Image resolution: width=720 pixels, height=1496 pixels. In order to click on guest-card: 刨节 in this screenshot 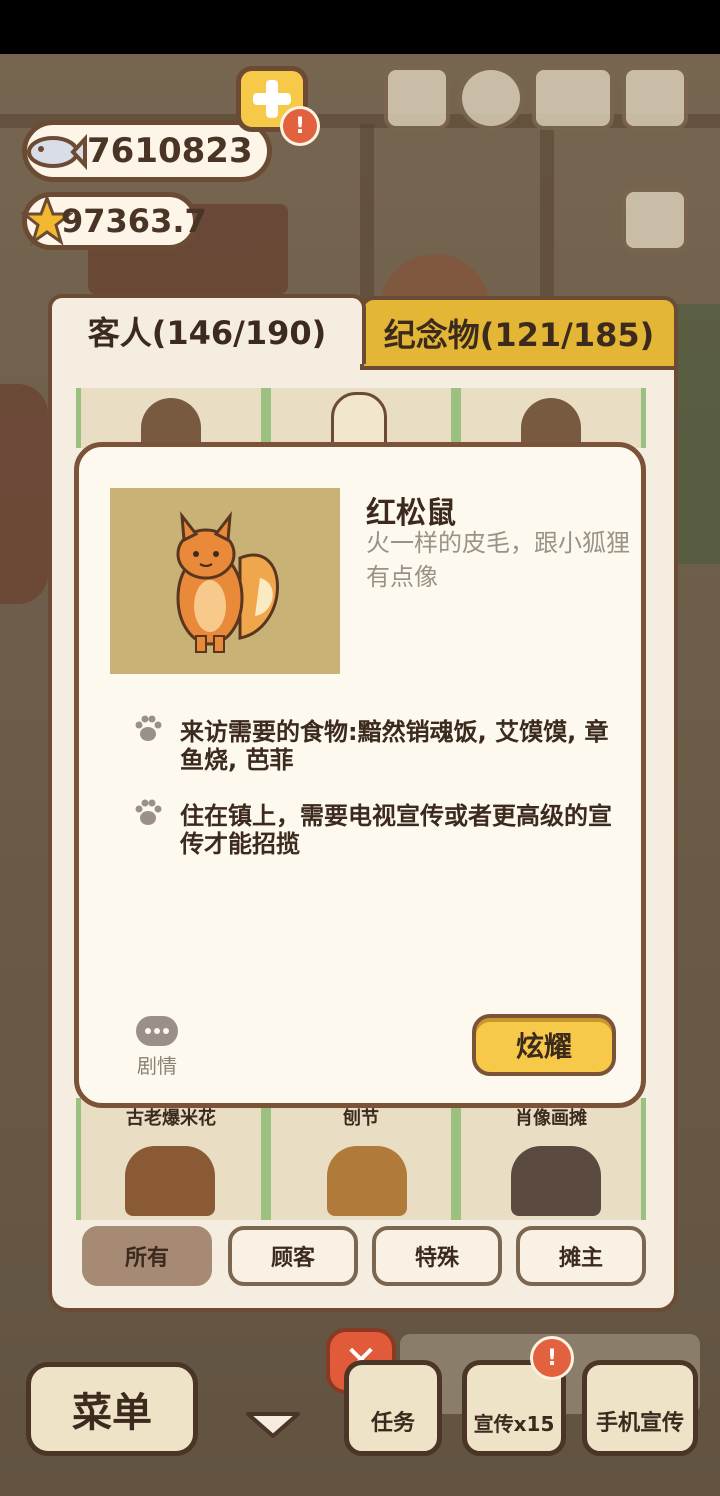, I will do `click(361, 1159)`.